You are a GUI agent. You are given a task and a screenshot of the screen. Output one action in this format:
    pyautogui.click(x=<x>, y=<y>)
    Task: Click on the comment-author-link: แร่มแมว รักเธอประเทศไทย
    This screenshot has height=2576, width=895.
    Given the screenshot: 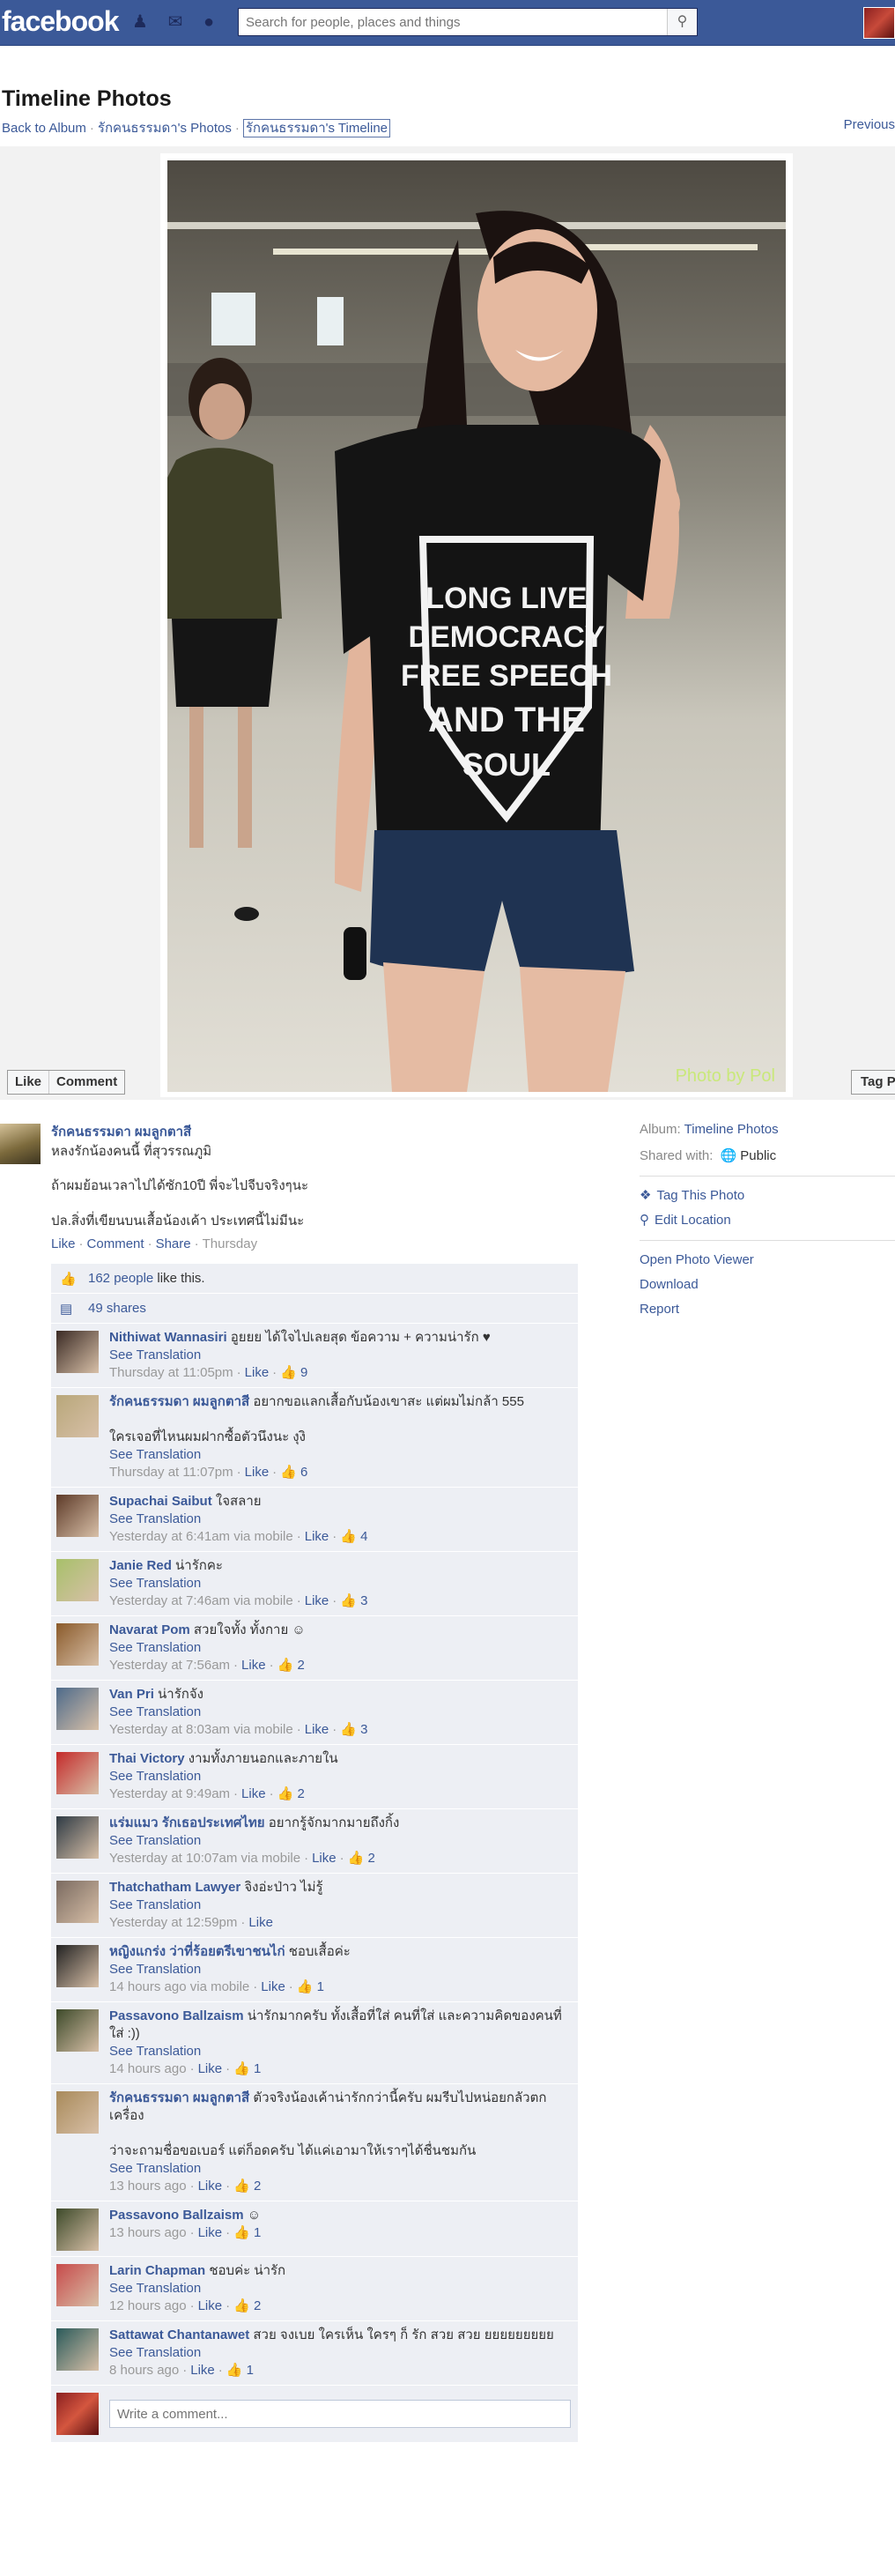 What is the action you would take?
    pyautogui.click(x=187, y=1822)
    